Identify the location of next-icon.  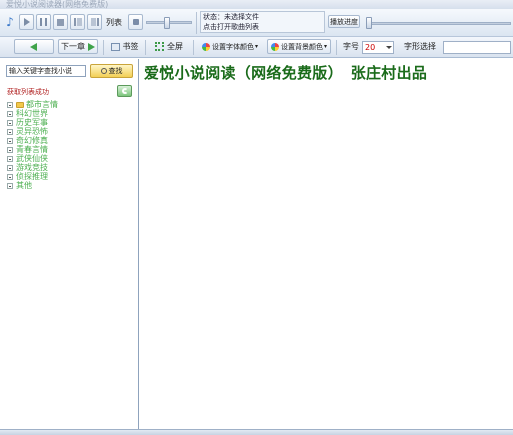
(94, 22).